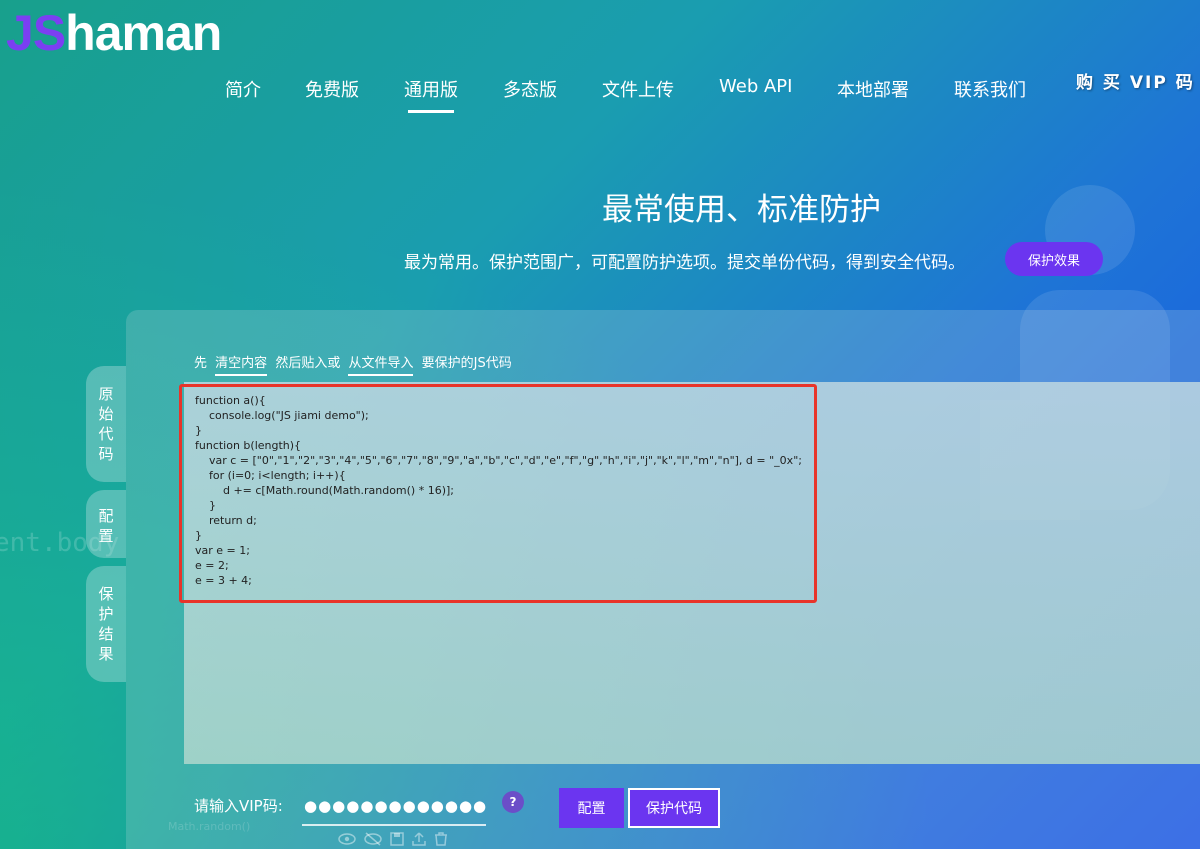  I want to click on protect-code-button: 保护代码, so click(674, 808).